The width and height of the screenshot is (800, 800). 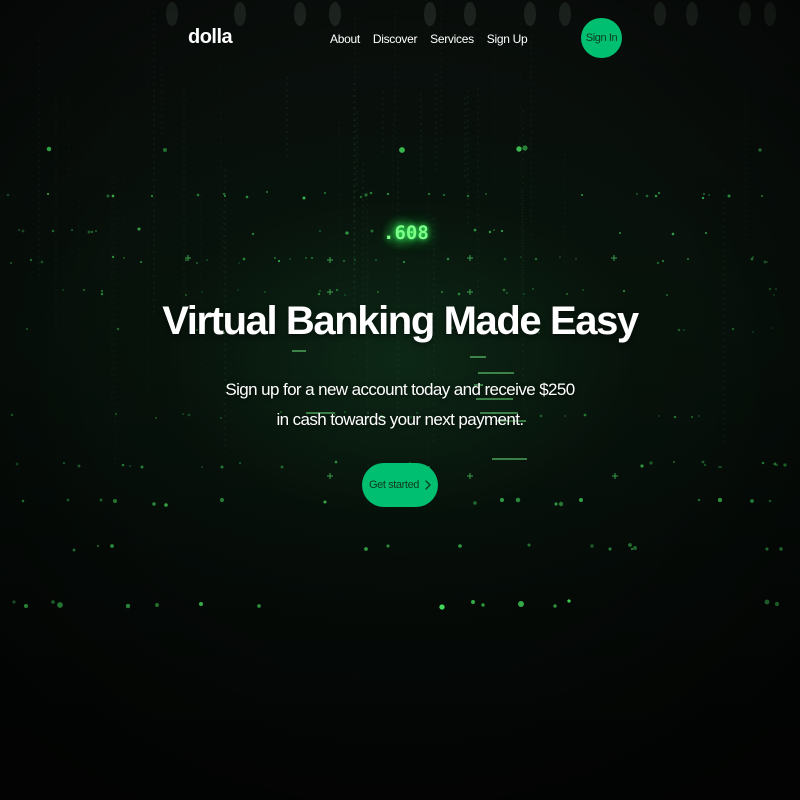 I want to click on chevron-right-icon, so click(x=428, y=485).